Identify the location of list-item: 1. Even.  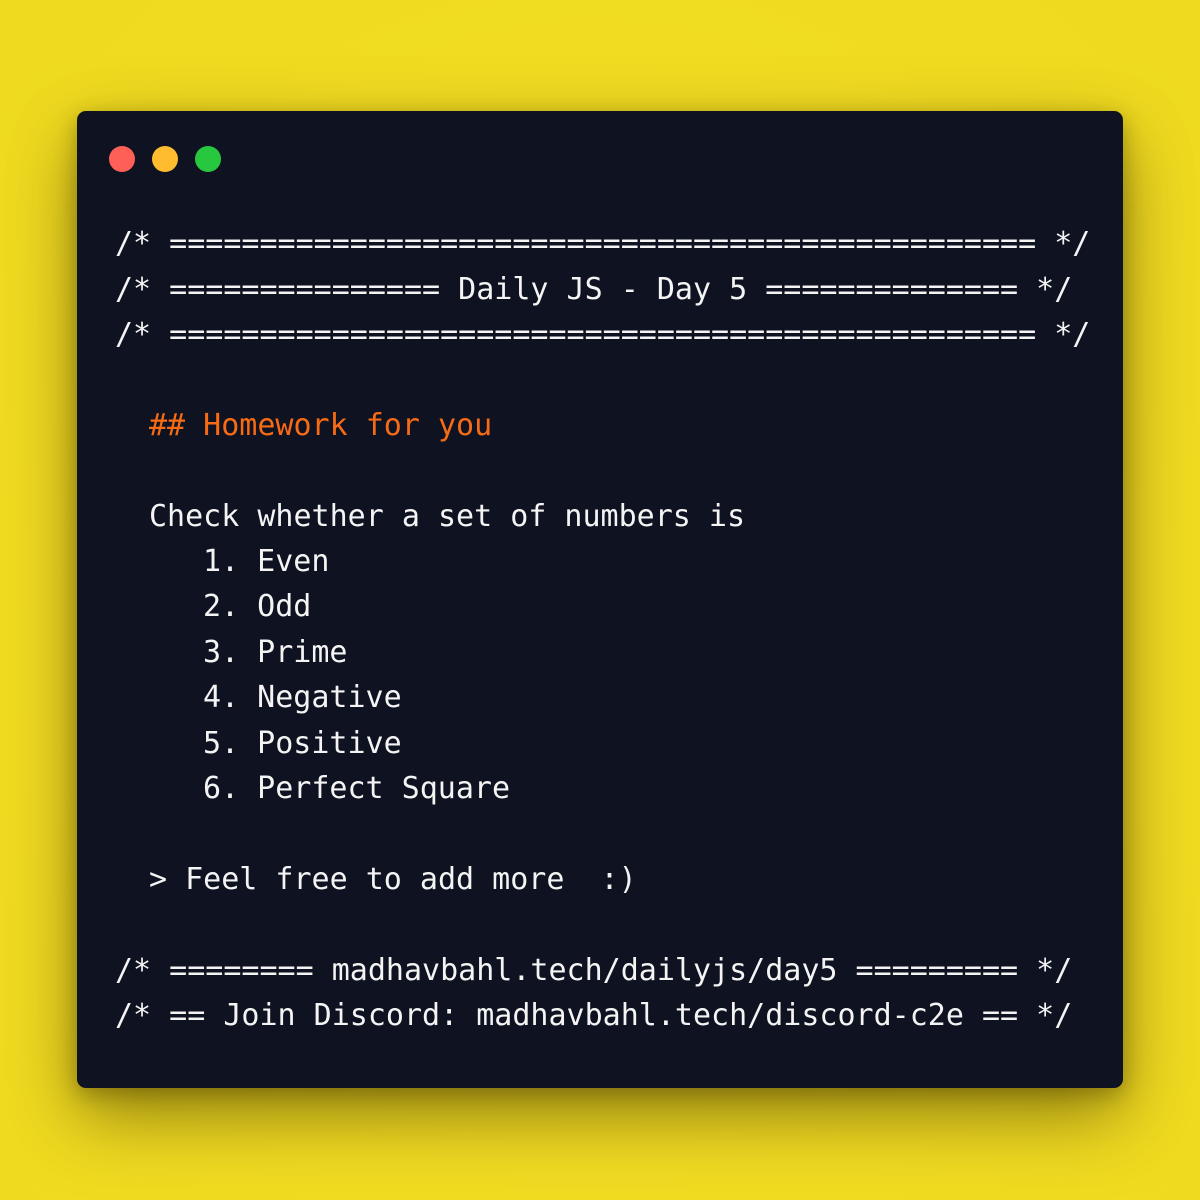
(266, 561).